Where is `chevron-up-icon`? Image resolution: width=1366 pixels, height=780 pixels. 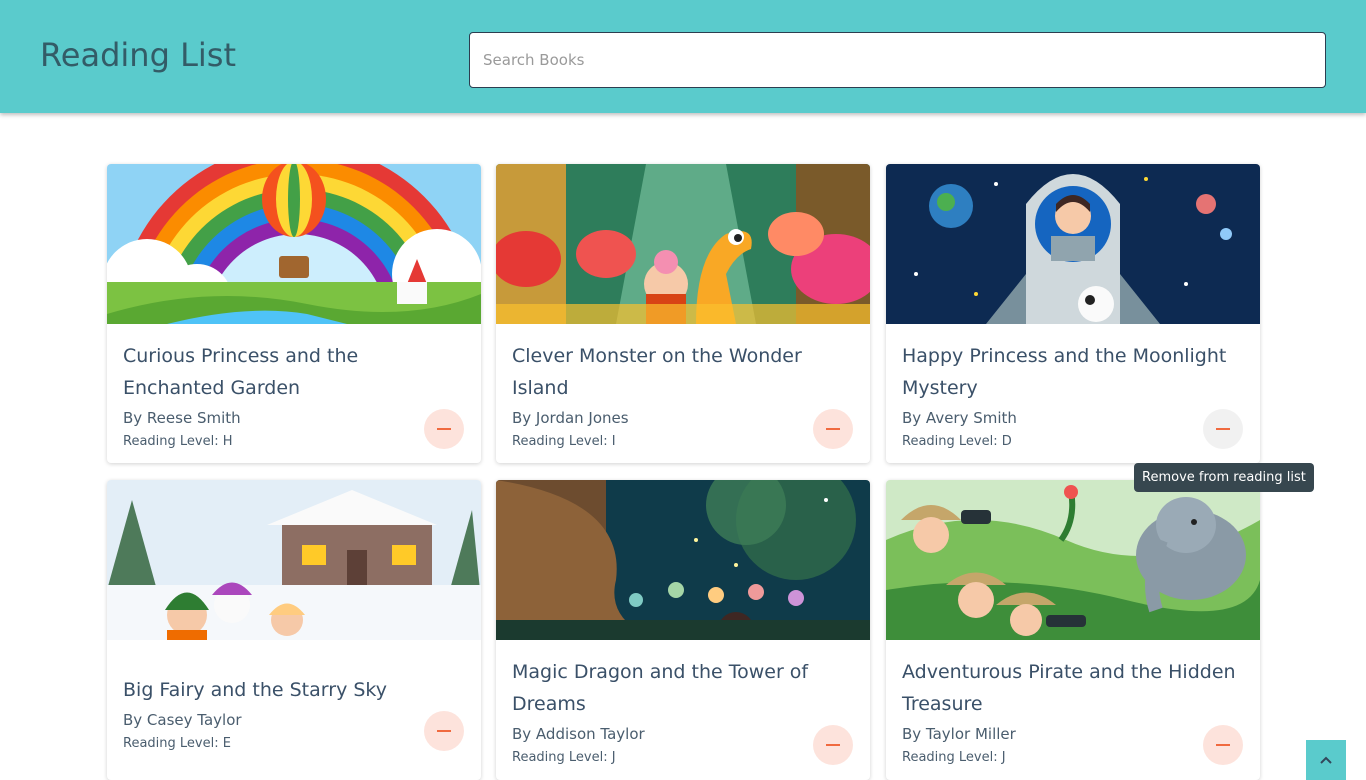 chevron-up-icon is located at coordinates (1326, 760).